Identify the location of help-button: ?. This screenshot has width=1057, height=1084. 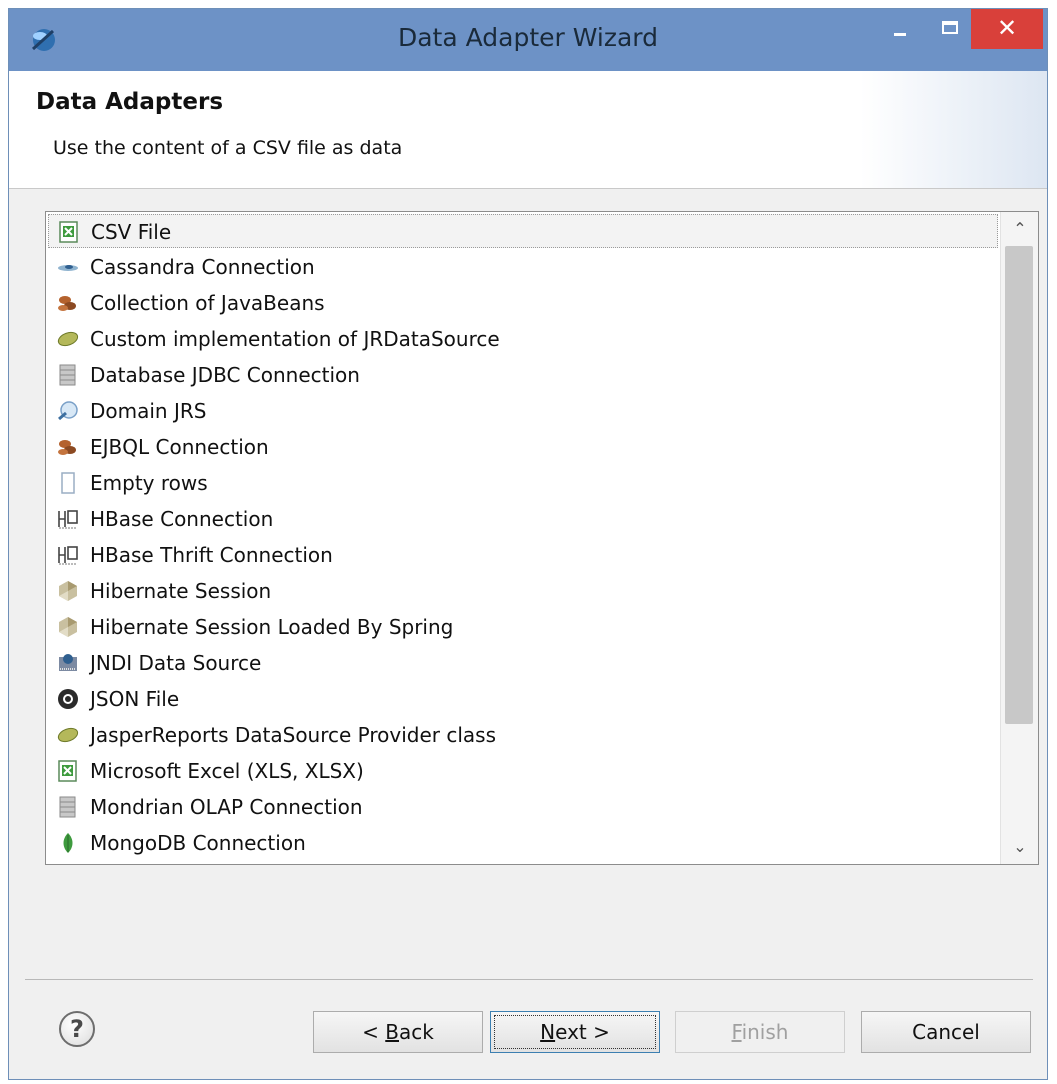
(77, 1029).